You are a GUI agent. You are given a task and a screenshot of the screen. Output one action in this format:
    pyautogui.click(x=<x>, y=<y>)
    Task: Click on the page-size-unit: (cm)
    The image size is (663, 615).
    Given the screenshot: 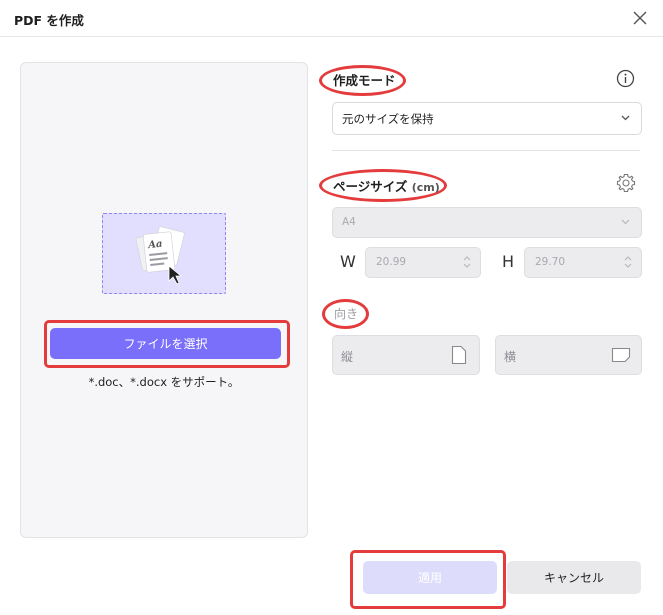 What is the action you would take?
    pyautogui.click(x=425, y=187)
    